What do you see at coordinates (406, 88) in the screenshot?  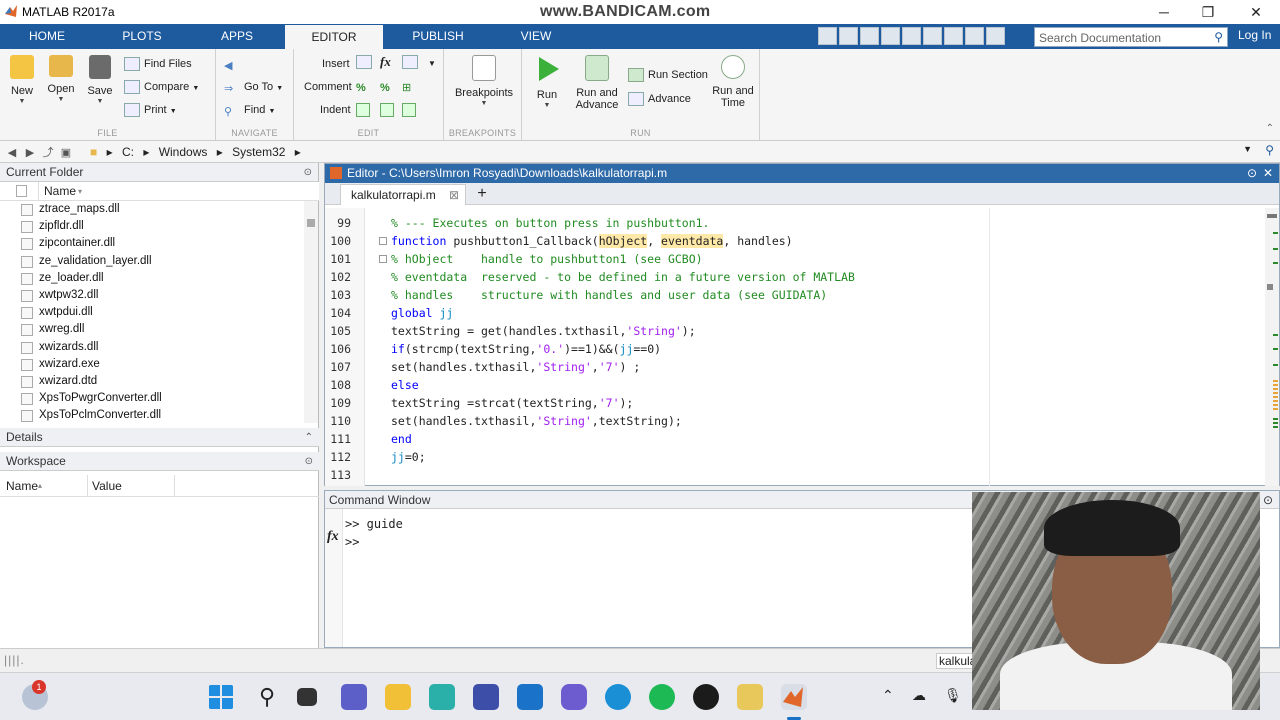 I see `wrap-comments-icon: ⊞` at bounding box center [406, 88].